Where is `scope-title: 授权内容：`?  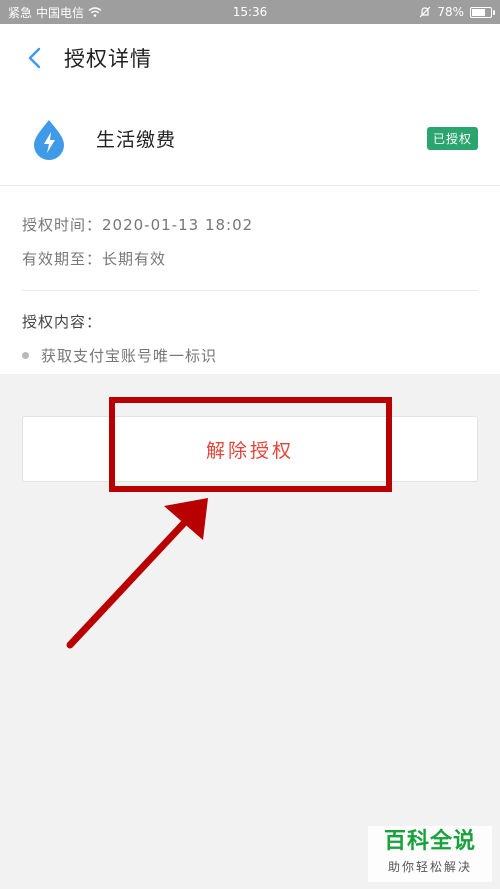 scope-title: 授权内容： is located at coordinates (62, 322).